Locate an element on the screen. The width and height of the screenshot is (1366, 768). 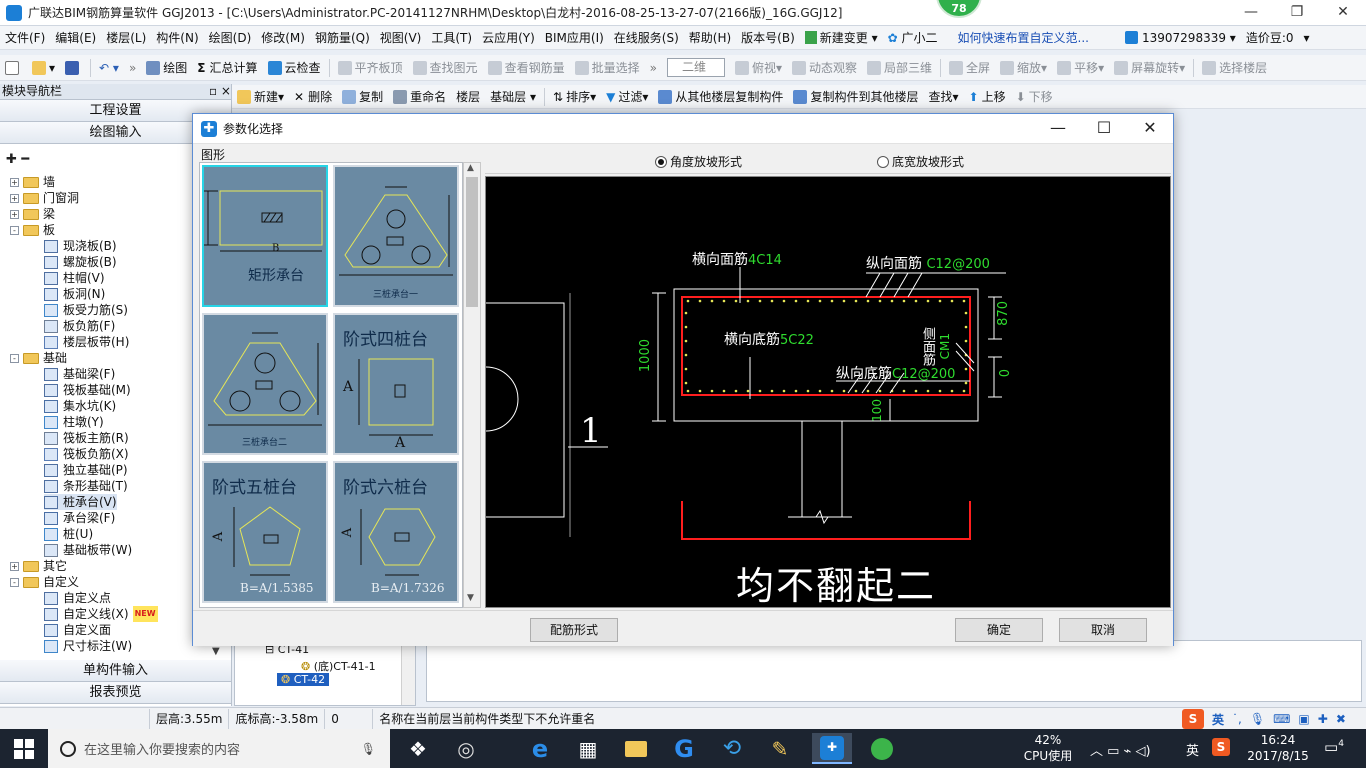
ime-indicator: 英 is located at coordinates (1192, 749).